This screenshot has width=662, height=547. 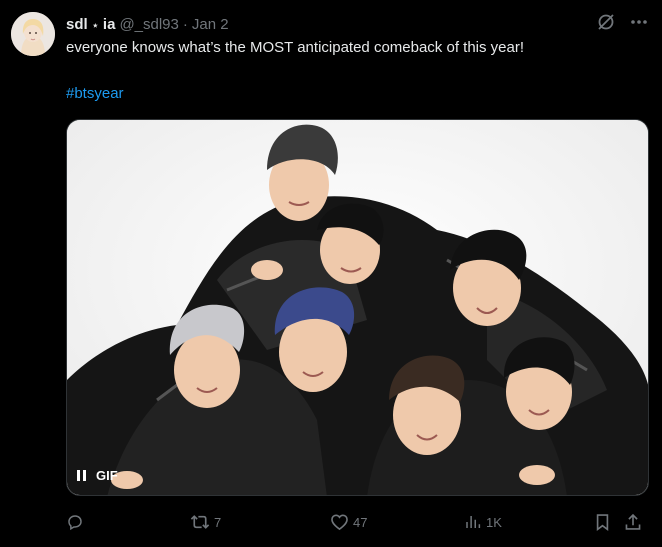 I want to click on tweet-header: sdl ⋆ ia @_sdl93 · Jan 2, so click(x=324, y=24).